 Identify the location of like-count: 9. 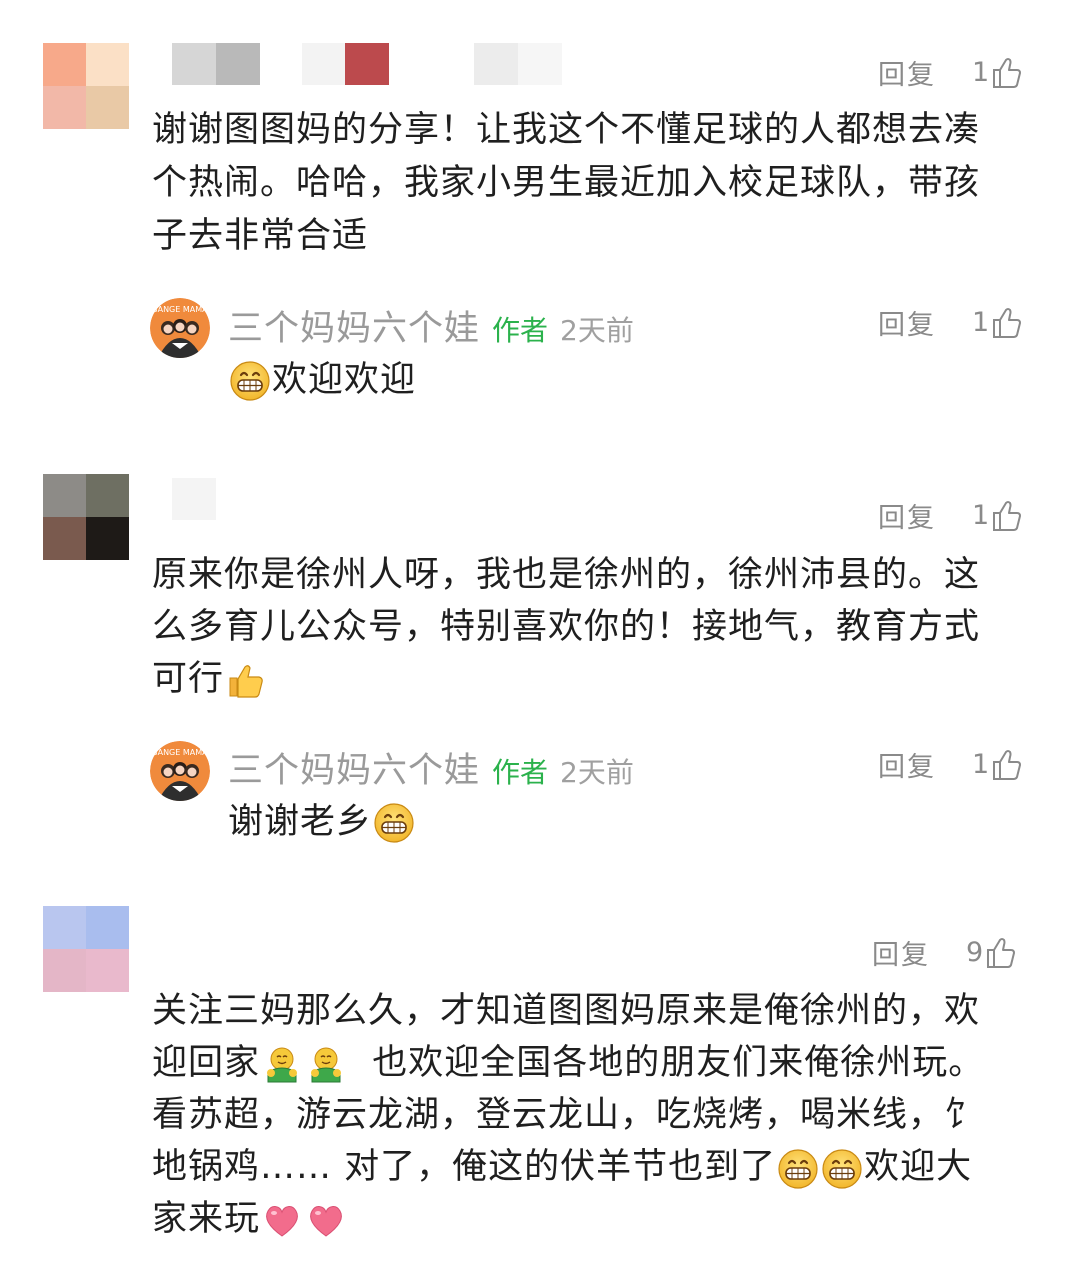
(975, 952).